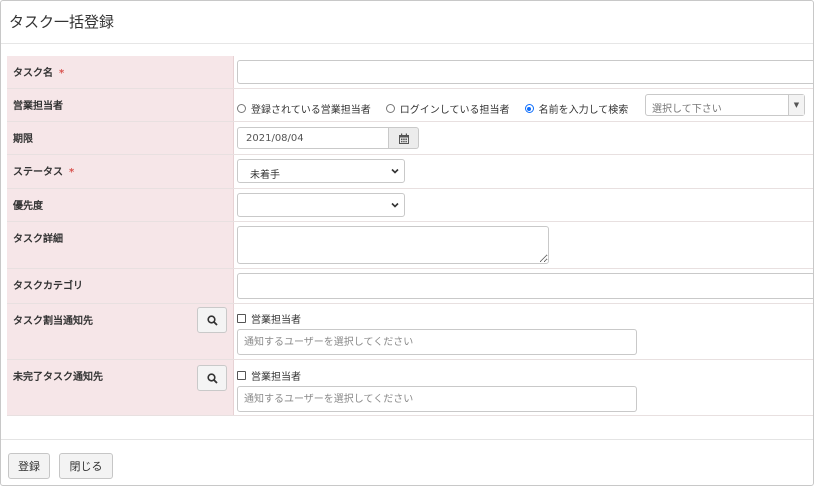  Describe the element at coordinates (120, 138) in the screenshot. I see `label-cell: 期限` at that location.